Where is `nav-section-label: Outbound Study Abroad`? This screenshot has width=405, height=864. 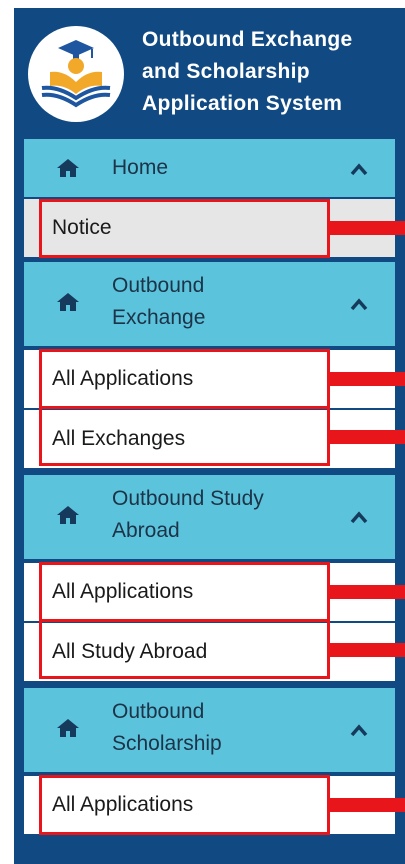 nav-section-label: Outbound Study Abroad is located at coordinates (188, 515).